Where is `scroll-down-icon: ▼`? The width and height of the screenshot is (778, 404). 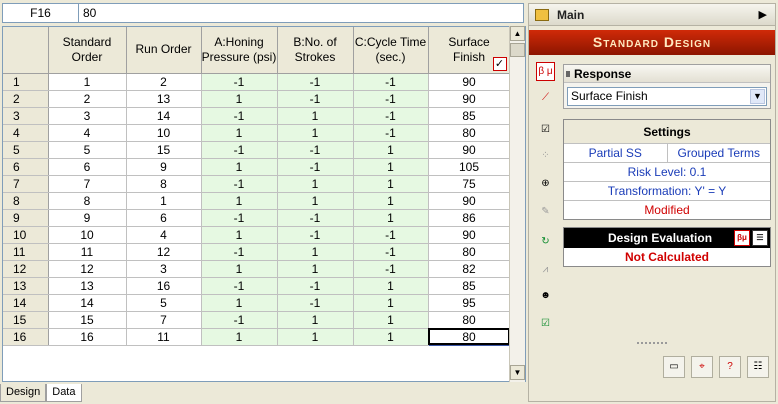
scroll-down-icon: ▼ is located at coordinates (517, 372).